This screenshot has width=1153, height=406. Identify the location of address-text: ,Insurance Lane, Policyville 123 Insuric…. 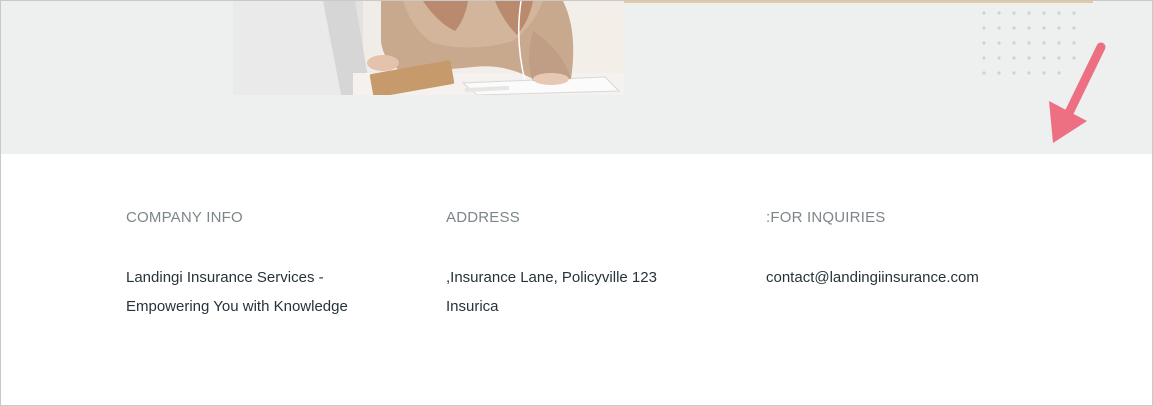
(596, 292).